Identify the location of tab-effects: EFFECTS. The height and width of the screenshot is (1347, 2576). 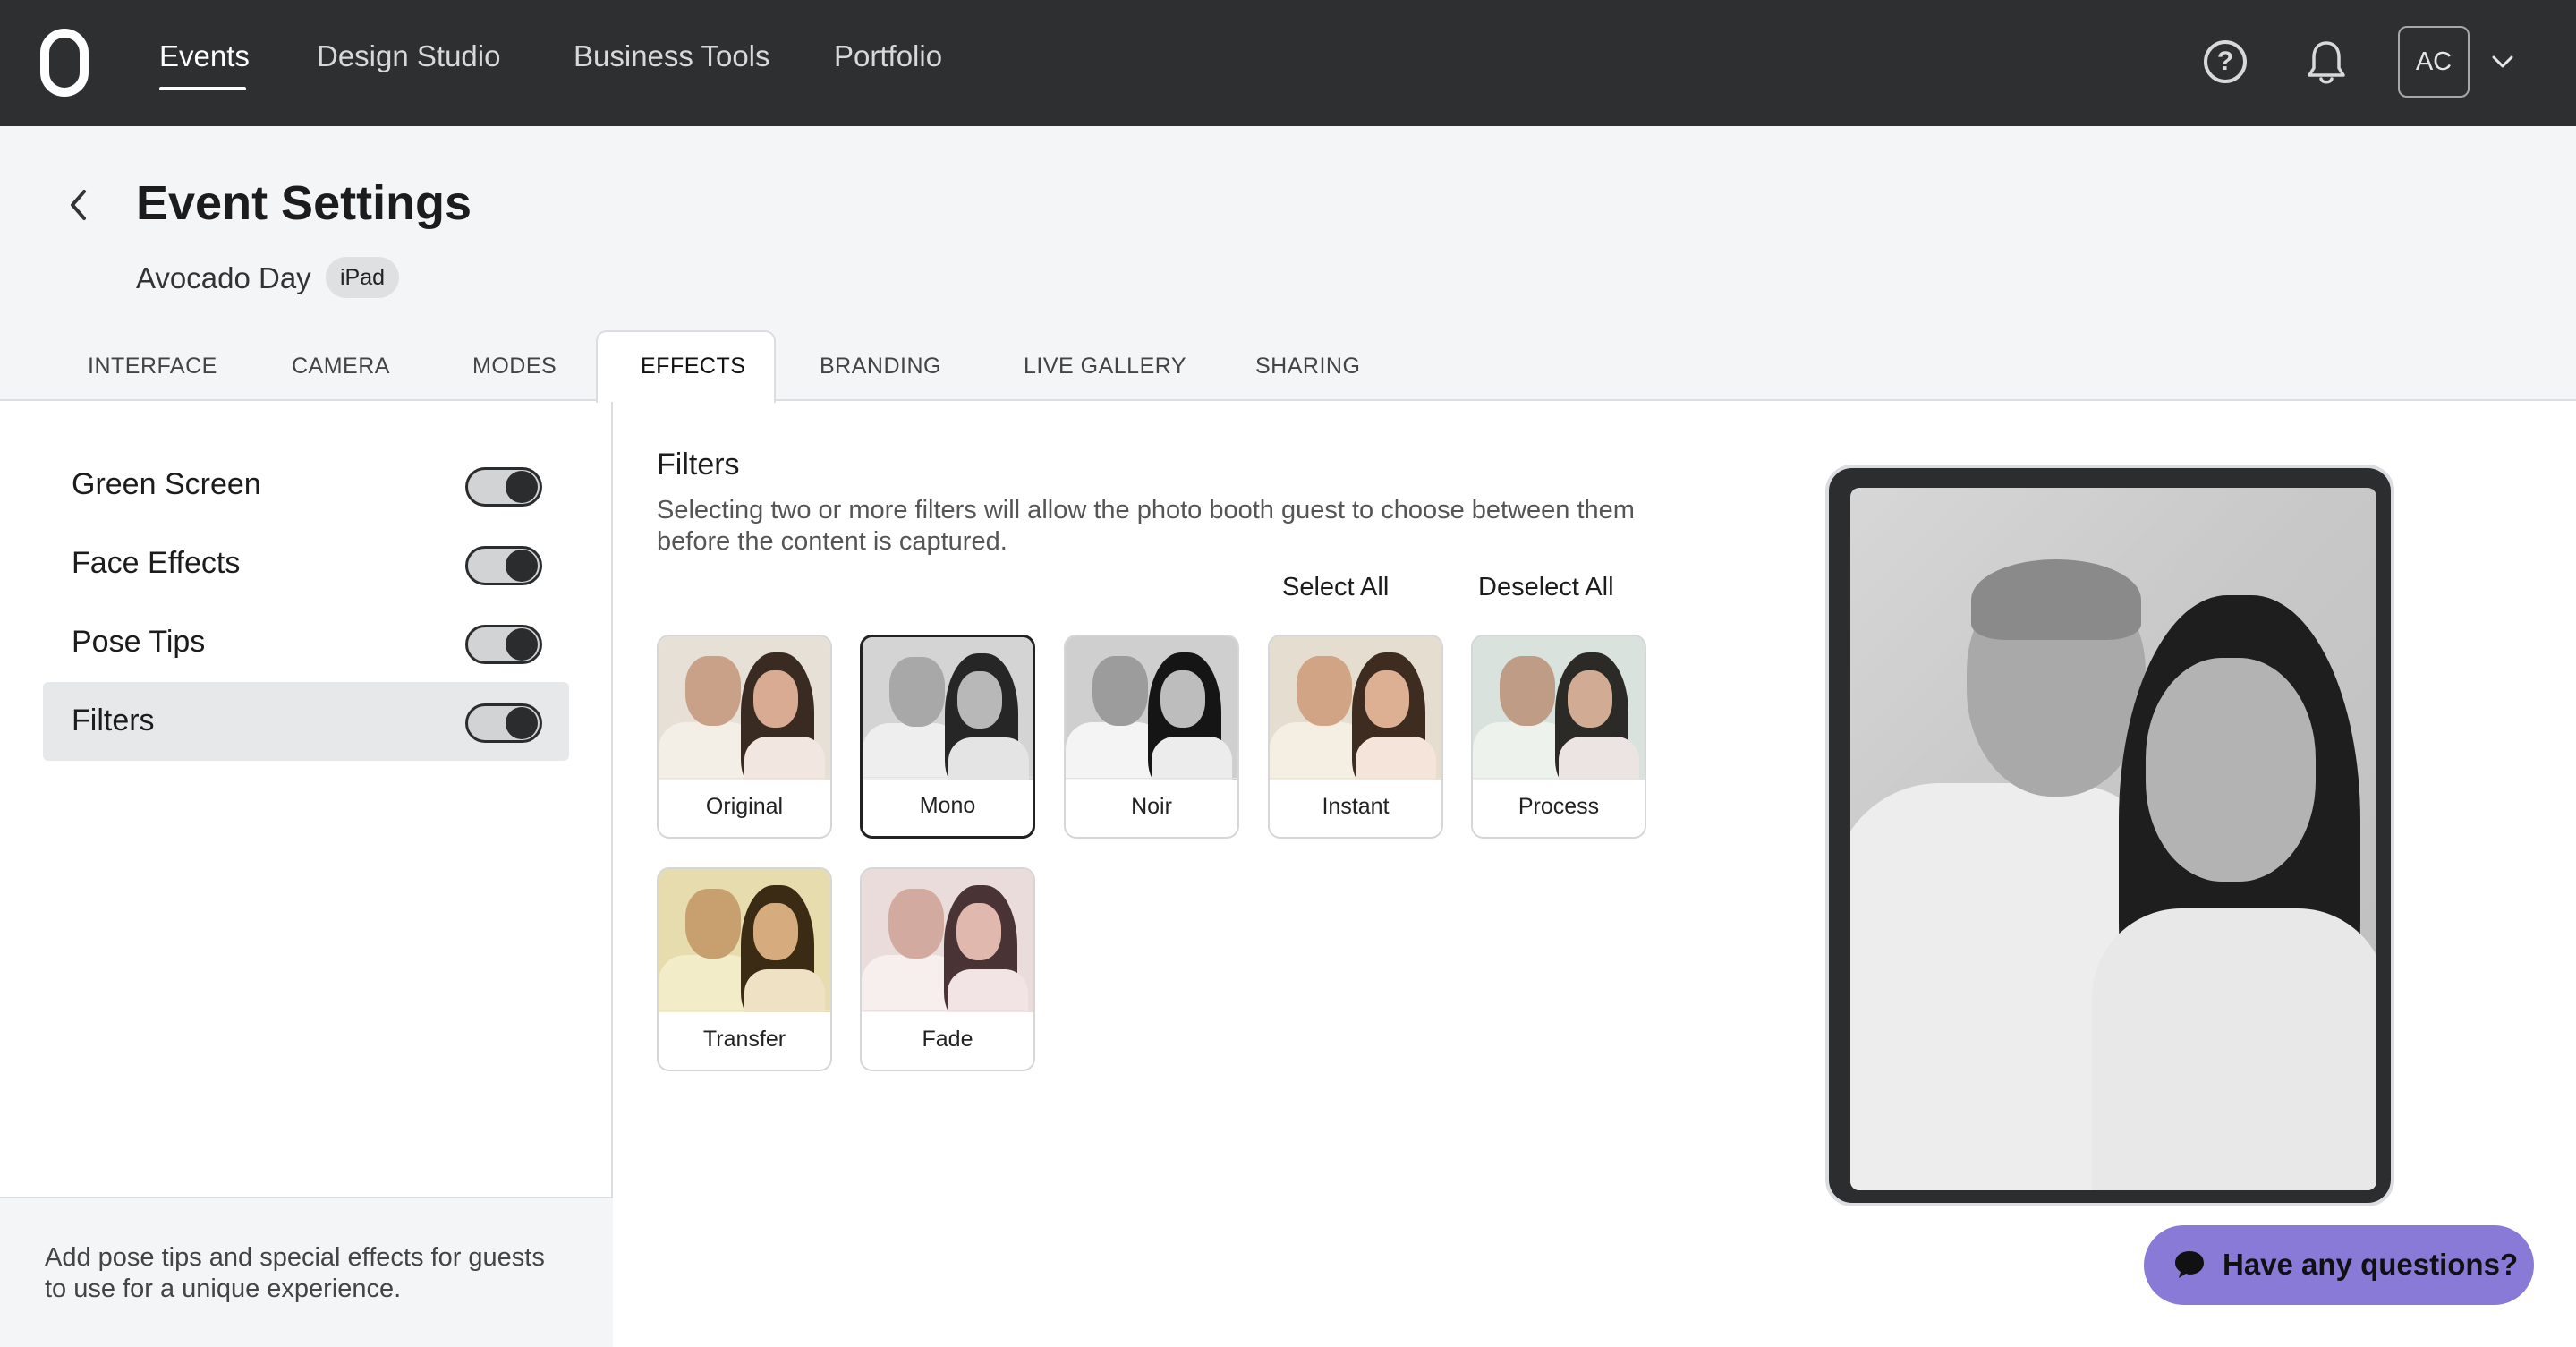
(693, 366).